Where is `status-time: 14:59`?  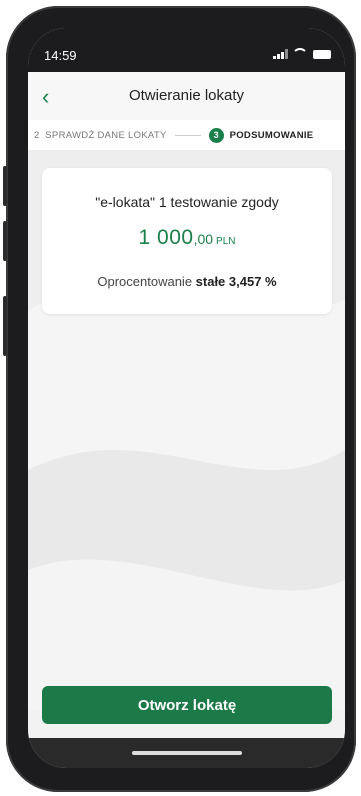
status-time: 14:59 is located at coordinates (60, 55).